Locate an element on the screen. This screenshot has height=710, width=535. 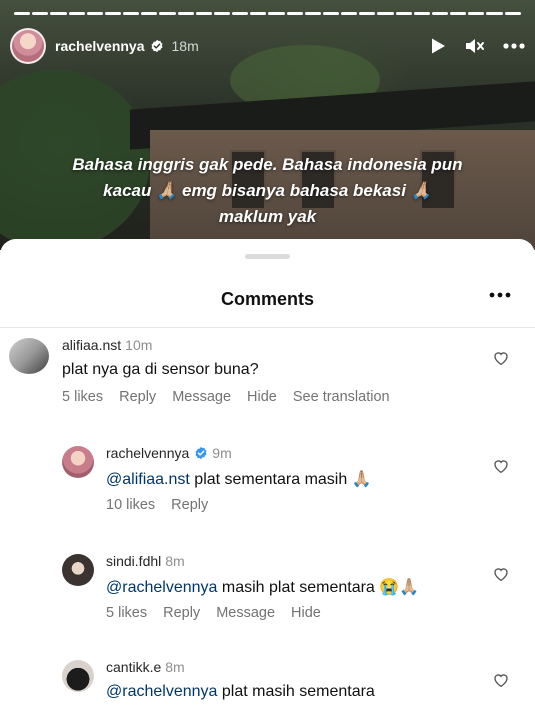
drag-handle is located at coordinates (267, 256).